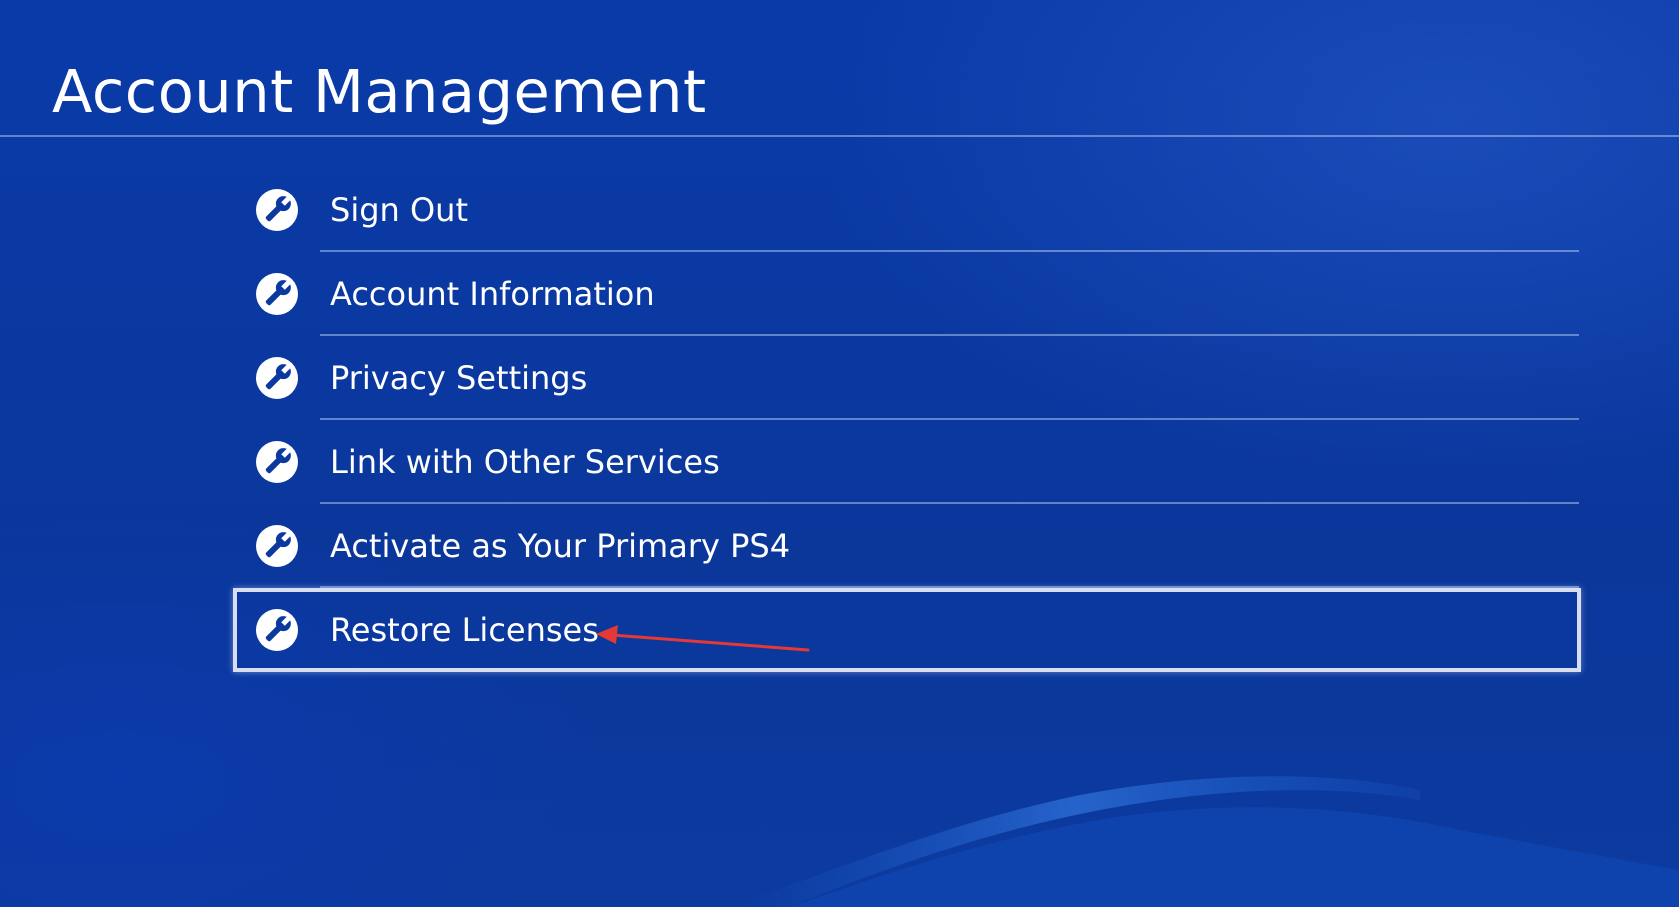 This screenshot has height=907, width=1679. I want to click on menu-item-activate-primary-ps4: Activate as Your Primary PS4, so click(907, 546).